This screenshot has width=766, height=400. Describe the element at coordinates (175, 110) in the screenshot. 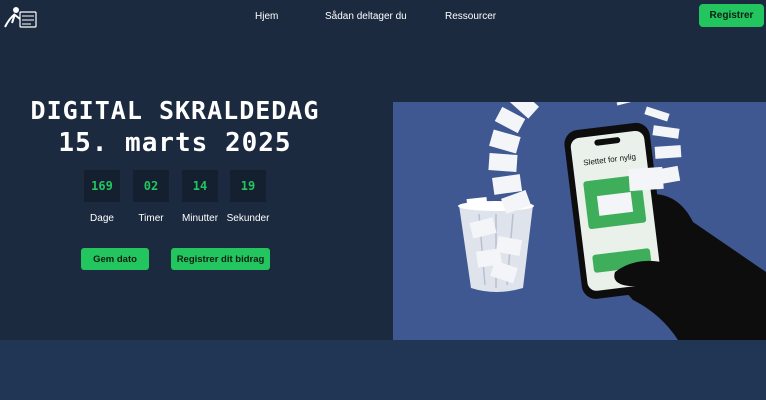

I see `hero-title: DIGITAL SKRALDEDAG` at that location.